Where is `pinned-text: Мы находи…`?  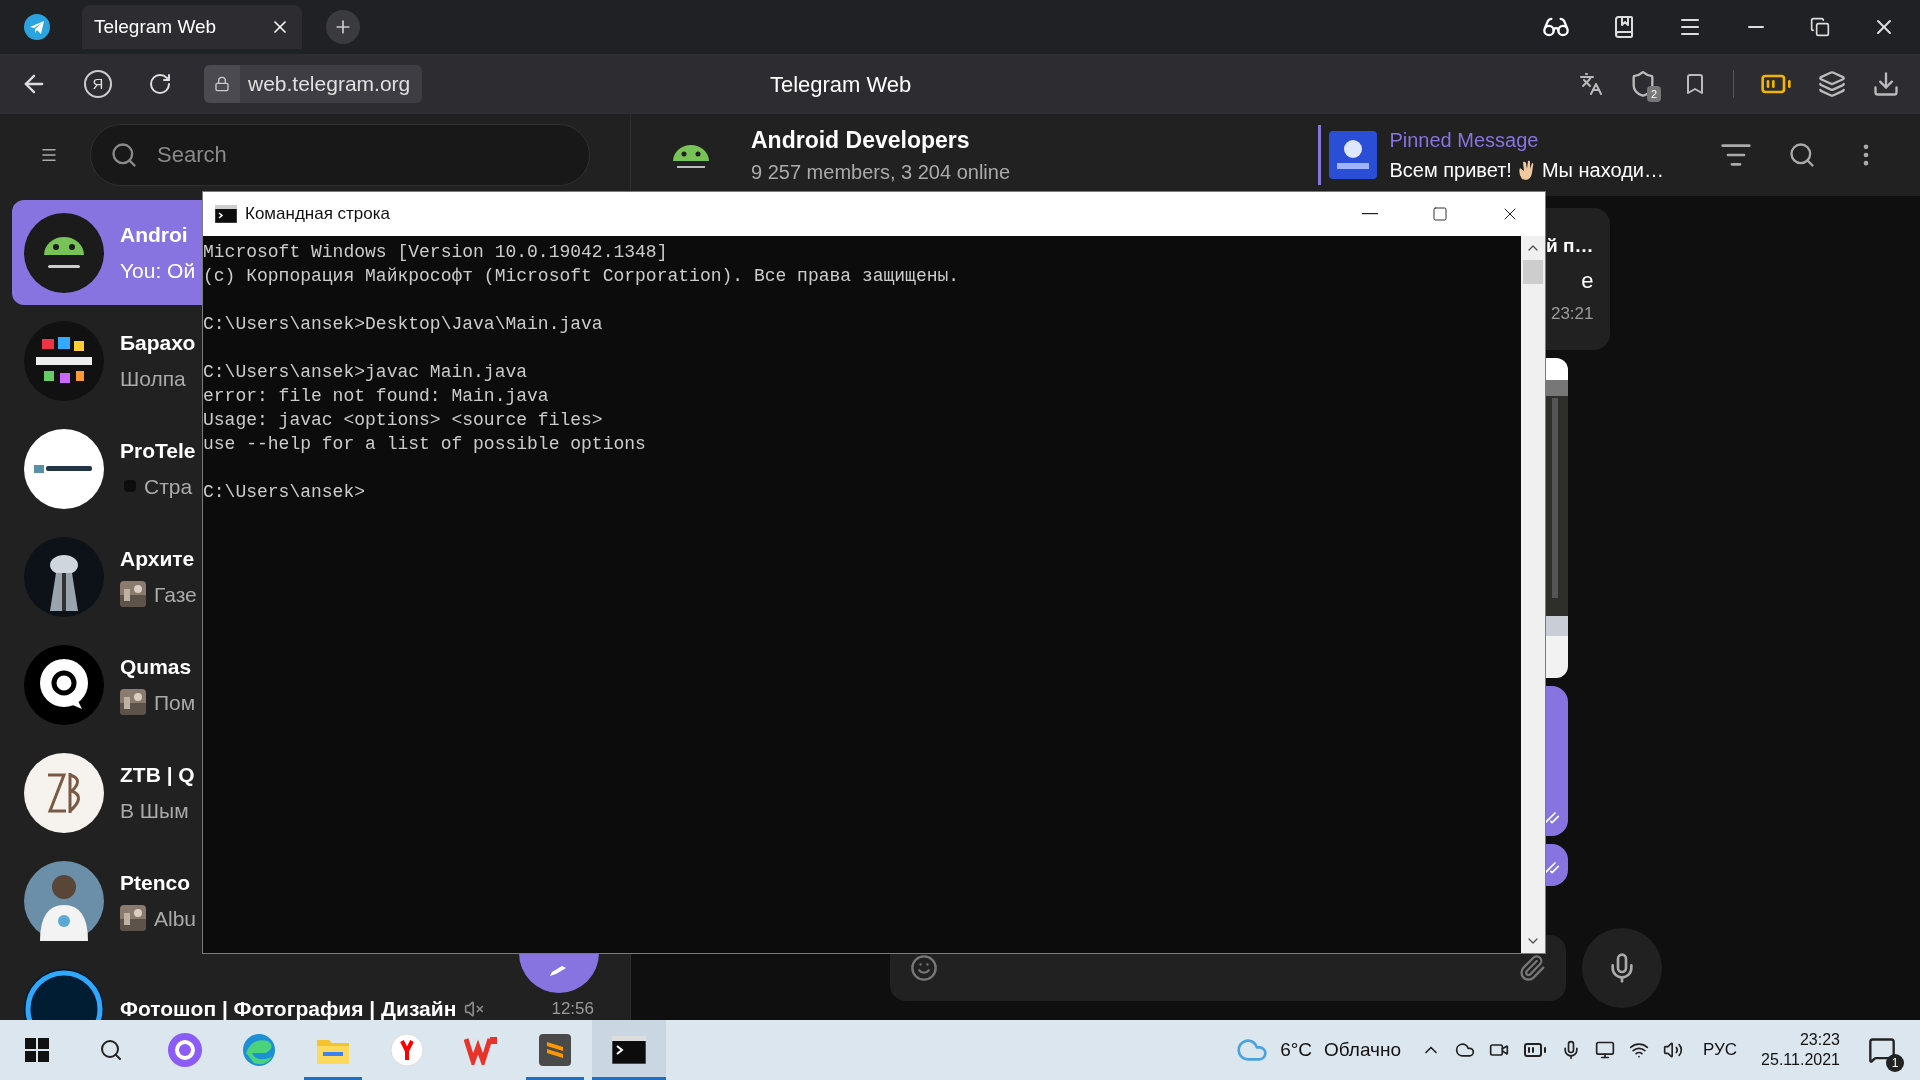 pinned-text: Мы находи… is located at coordinates (1602, 170).